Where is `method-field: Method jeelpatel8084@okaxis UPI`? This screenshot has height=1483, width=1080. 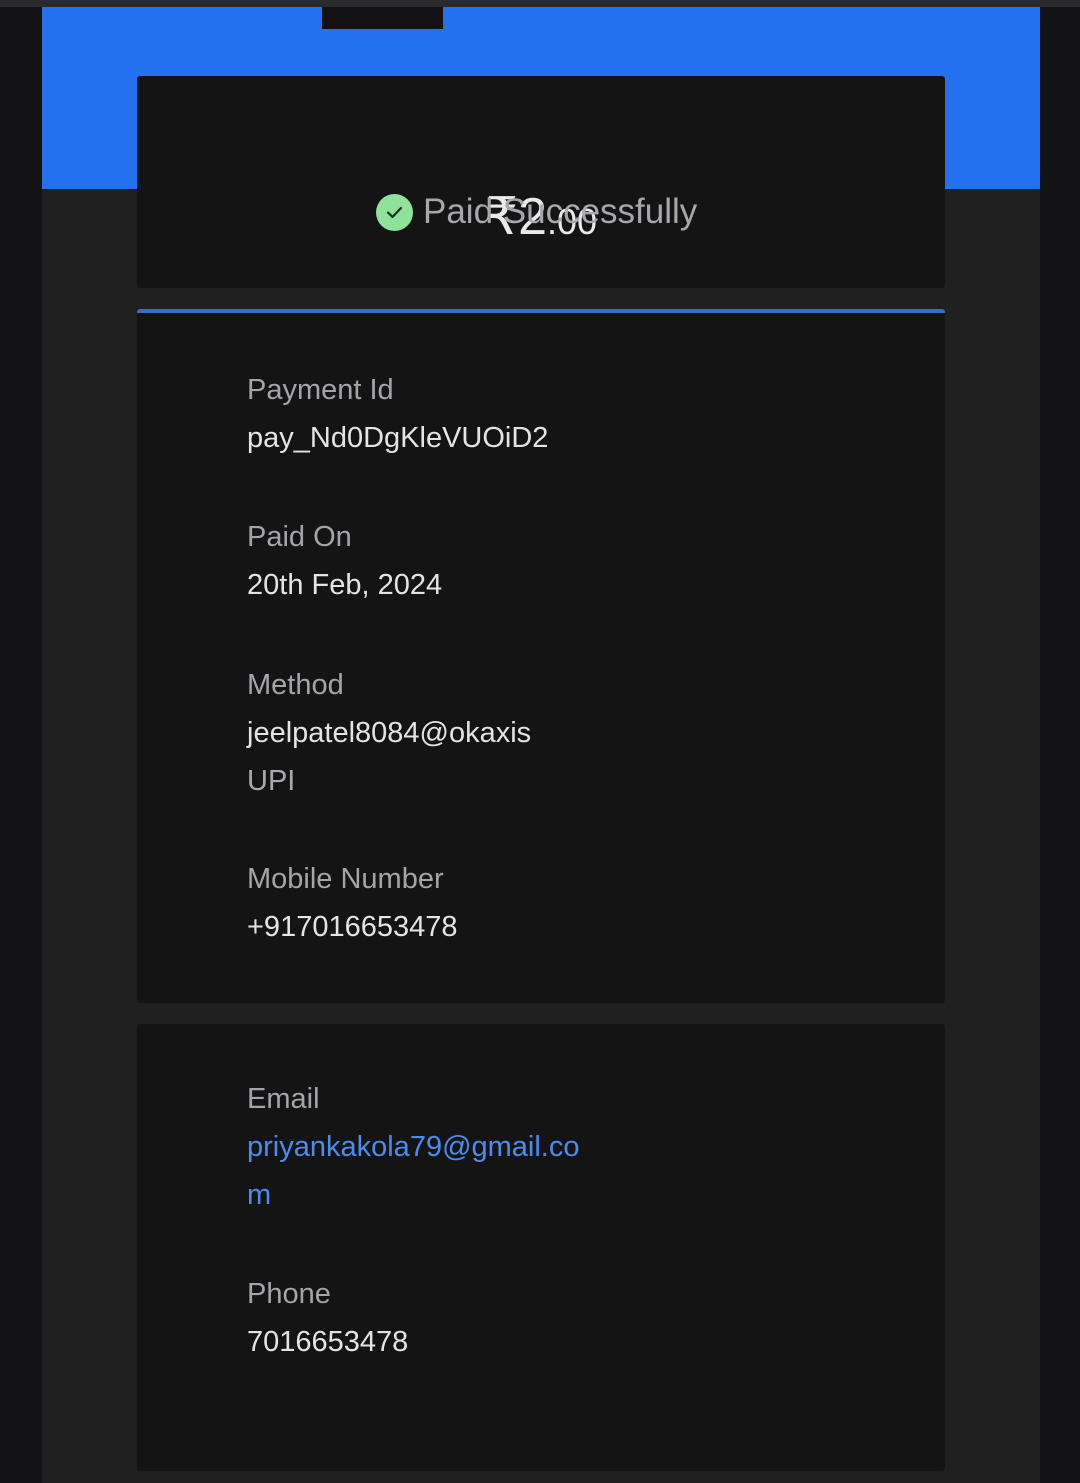
method-field: Method jeelpatel8084@okaxis UPI is located at coordinates (389, 733).